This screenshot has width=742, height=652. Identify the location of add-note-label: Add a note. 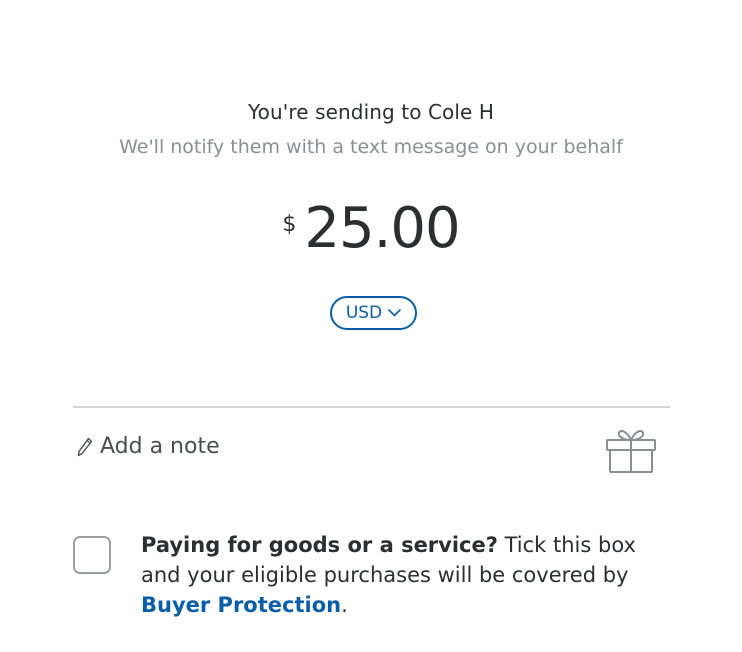
(160, 446).